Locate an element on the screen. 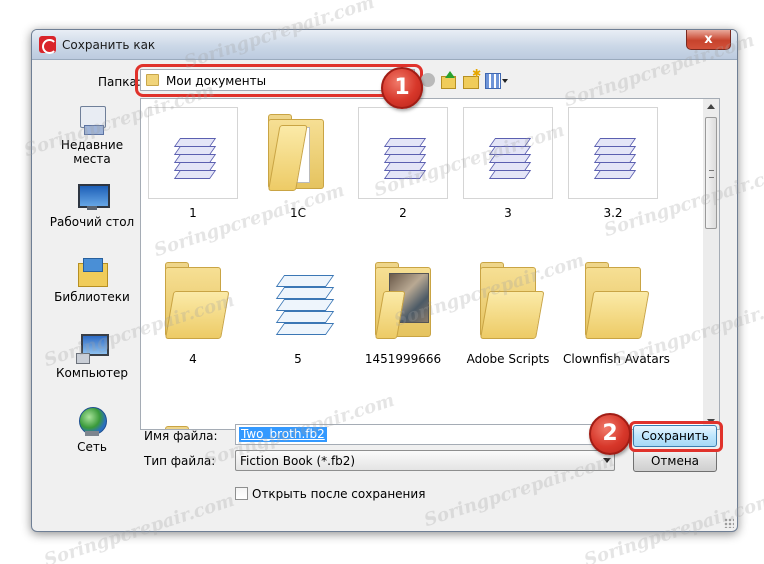 Image resolution: width=764 pixels, height=564 pixels. cancel-button: Отмена is located at coordinates (675, 461).